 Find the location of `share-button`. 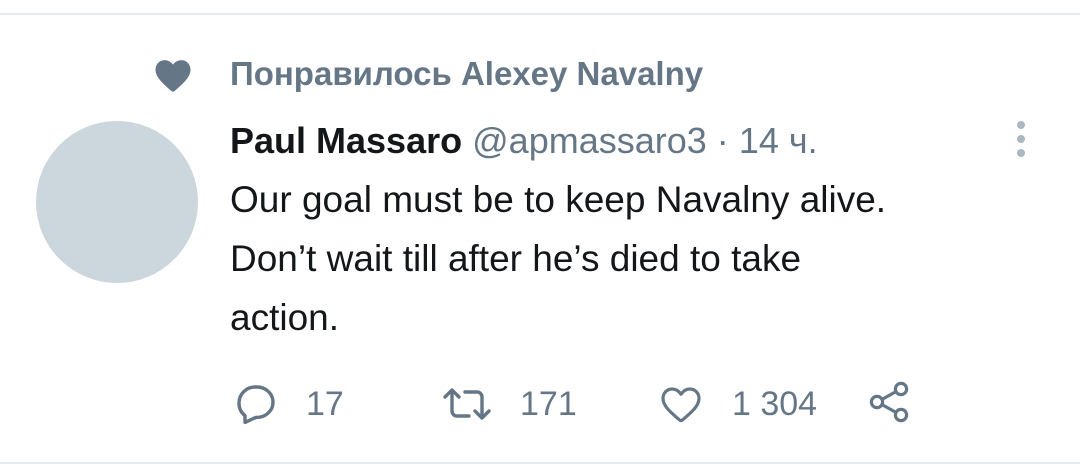

share-button is located at coordinates (890, 404).